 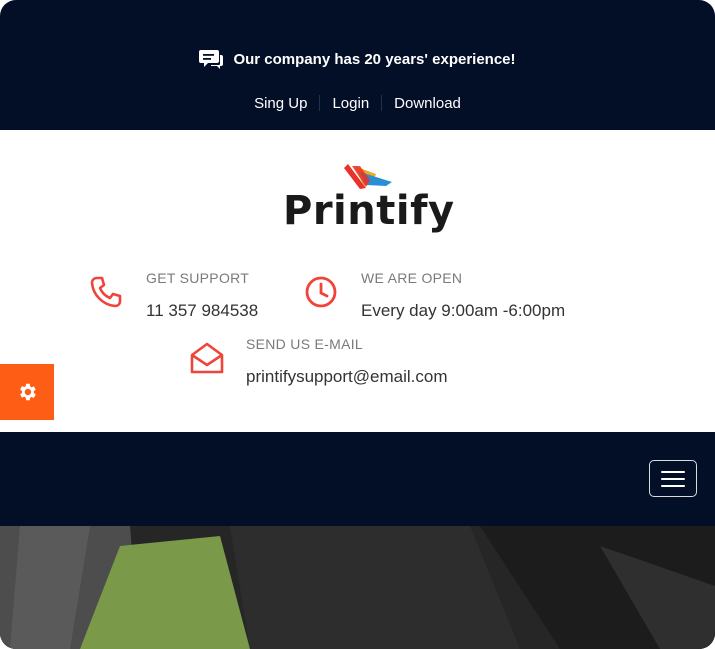 I want to click on support-phone: 11 357 984538, so click(x=202, y=311).